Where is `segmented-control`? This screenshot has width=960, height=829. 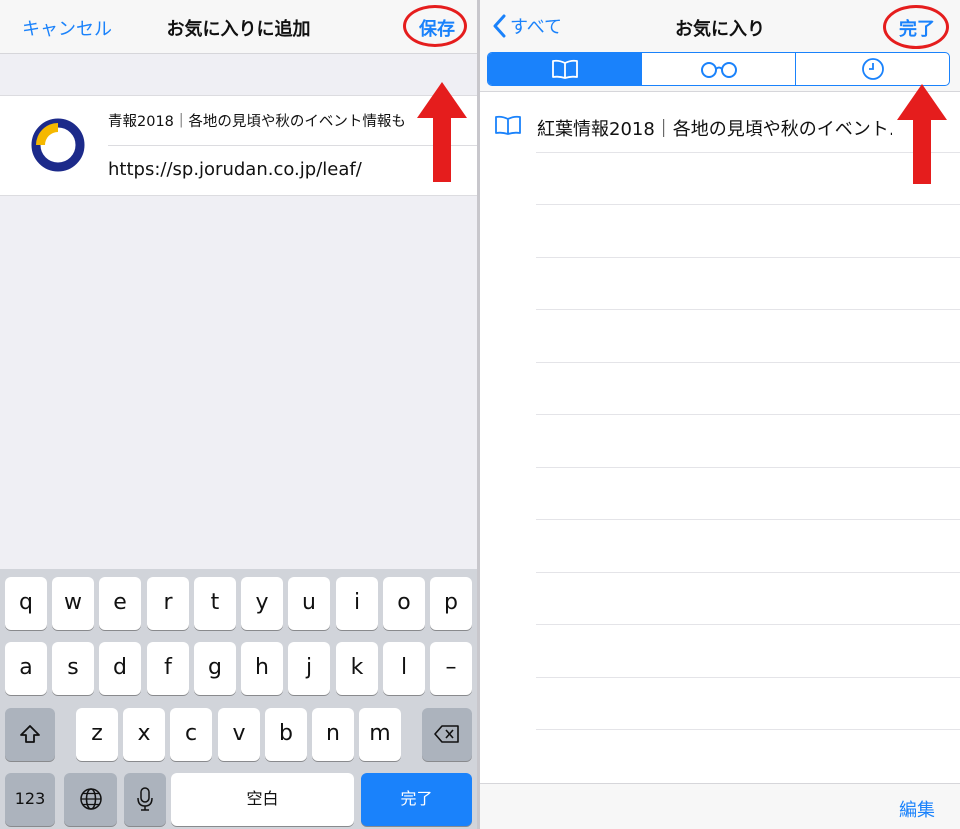
segmented-control is located at coordinates (718, 69).